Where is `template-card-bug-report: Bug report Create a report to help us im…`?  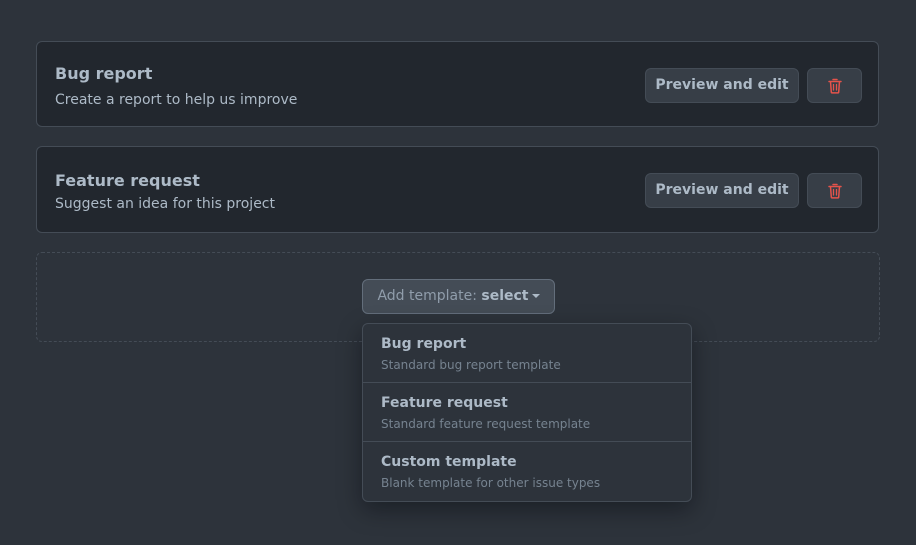
template-card-bug-report: Bug report Create a report to help us im… is located at coordinates (457, 84).